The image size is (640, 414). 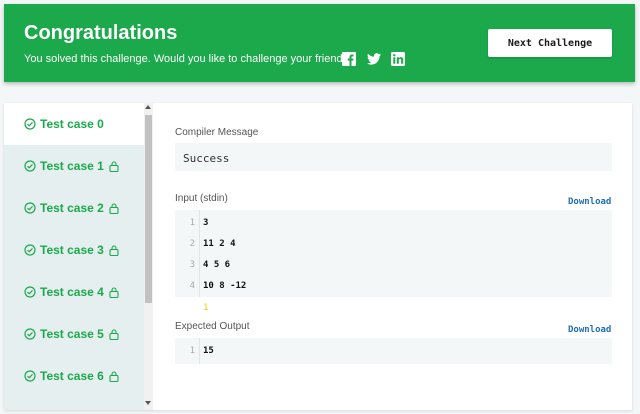 I want to click on code-line: 4 10 8 -12, so click(x=393, y=286).